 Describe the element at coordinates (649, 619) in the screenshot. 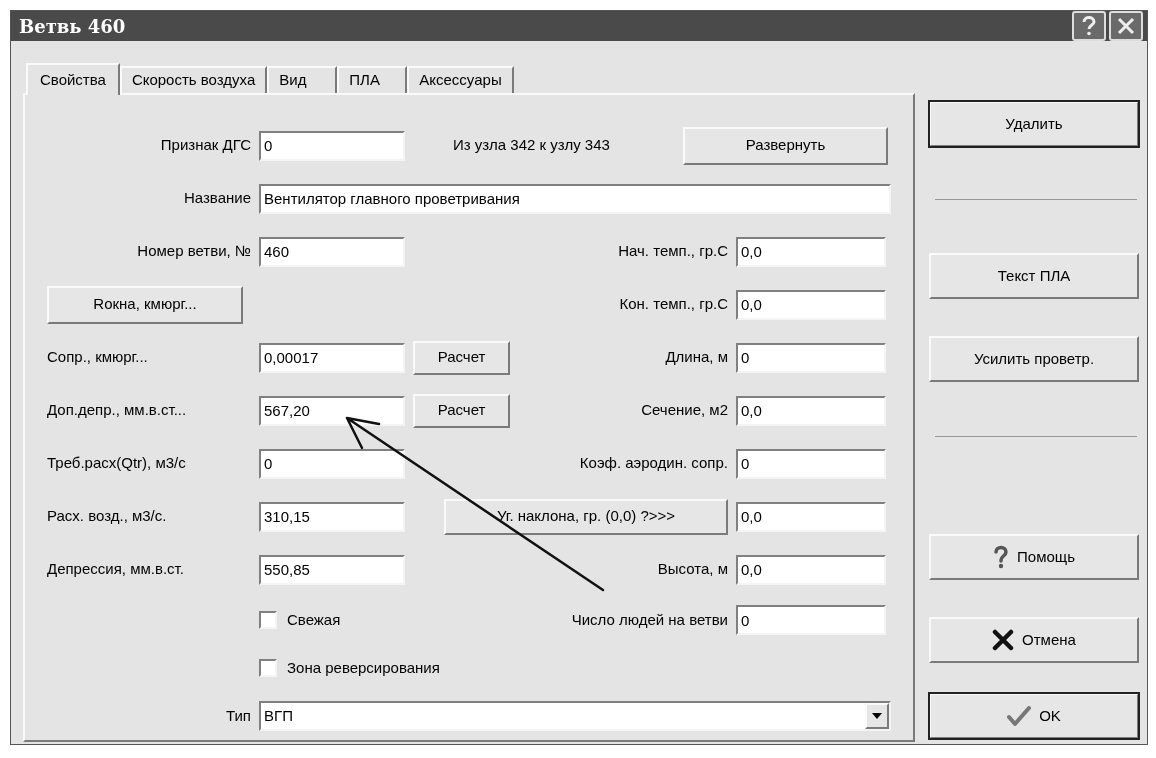

I see `field-label: Число людей на ветви` at that location.